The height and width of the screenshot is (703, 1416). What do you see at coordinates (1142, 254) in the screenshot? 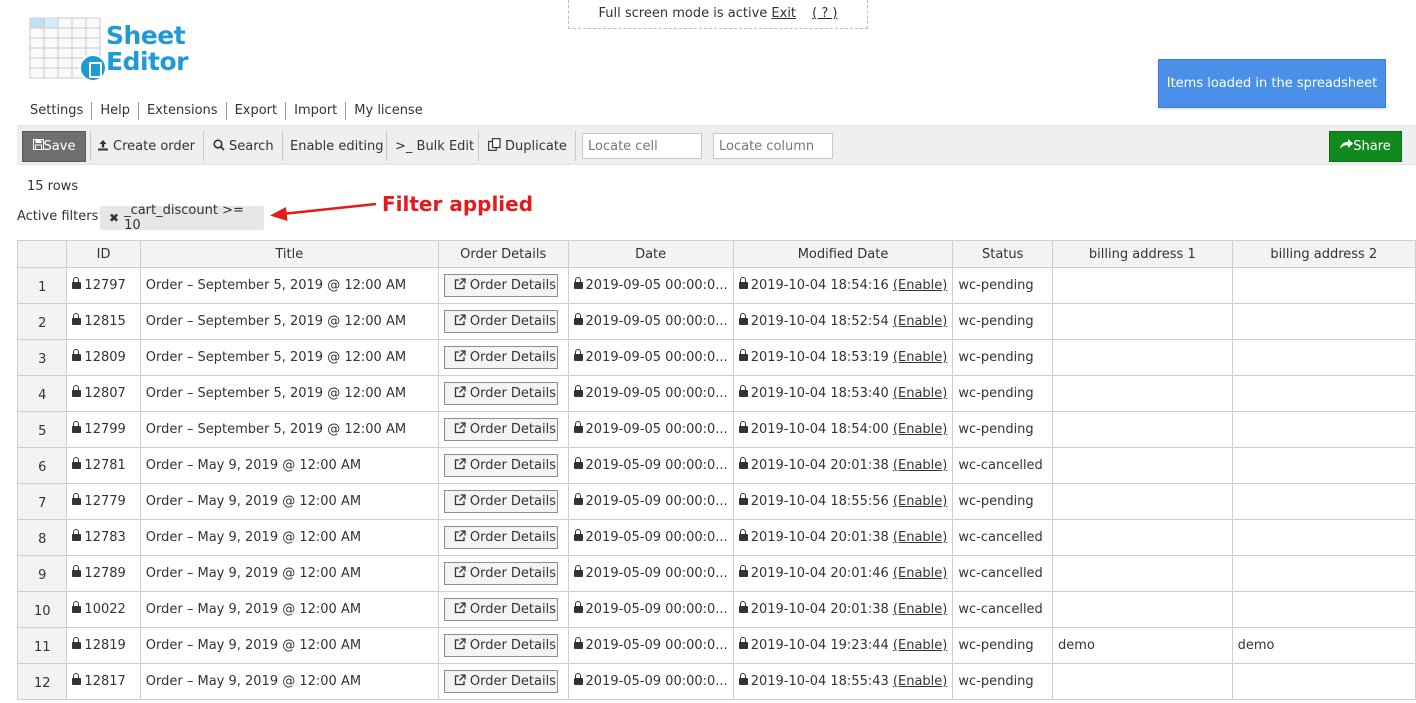
I see `column-header-billing-address-1: billing address 1` at bounding box center [1142, 254].